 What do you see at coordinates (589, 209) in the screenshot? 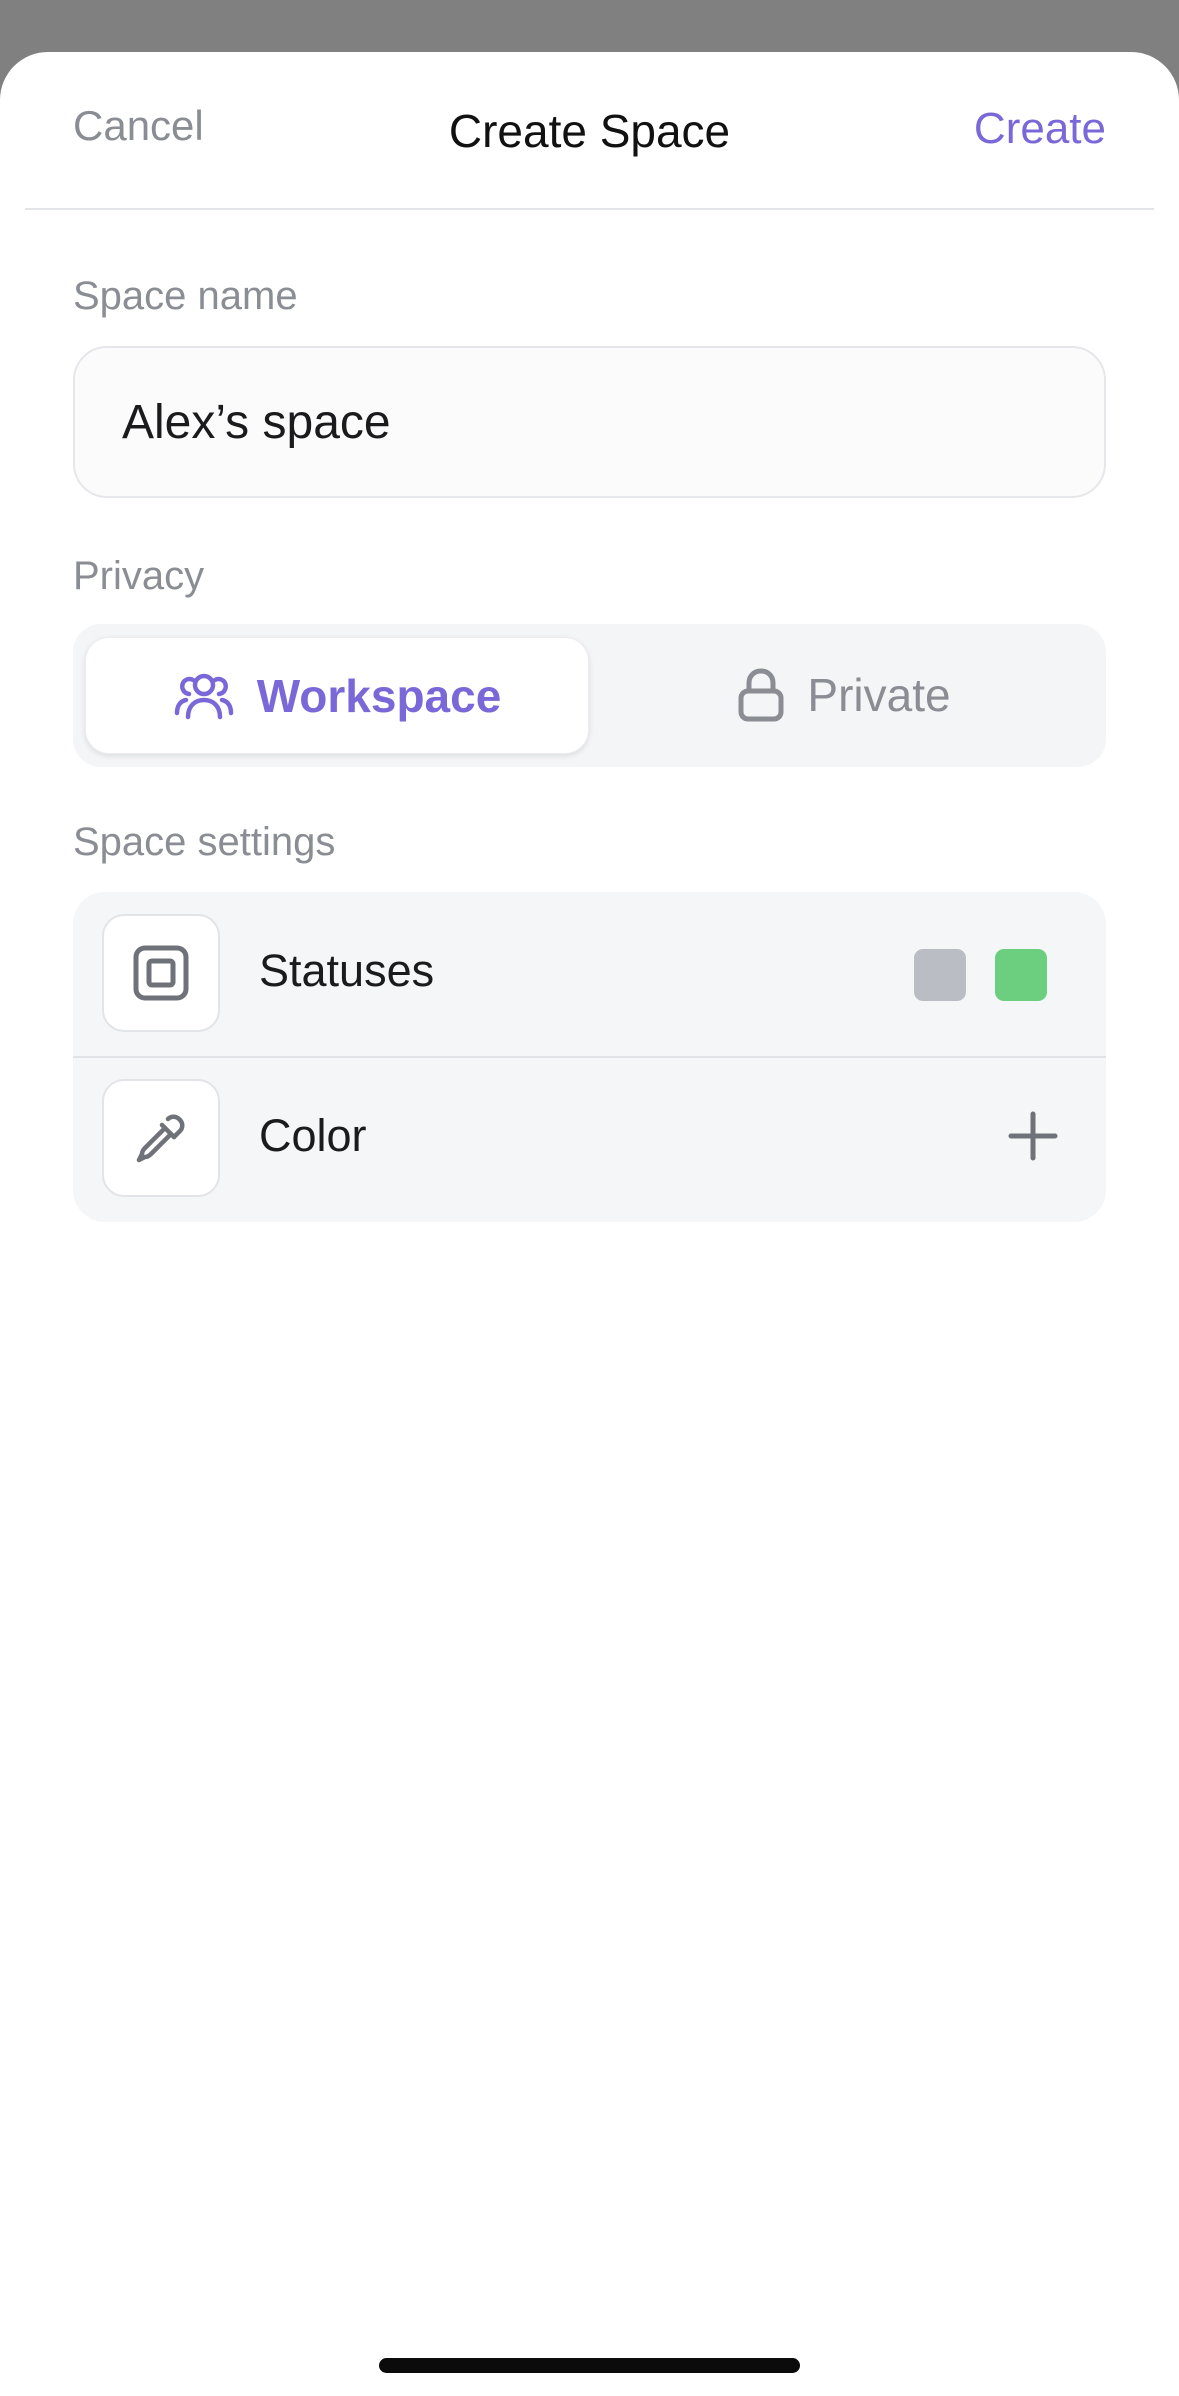
I see `header-divider` at bounding box center [589, 209].